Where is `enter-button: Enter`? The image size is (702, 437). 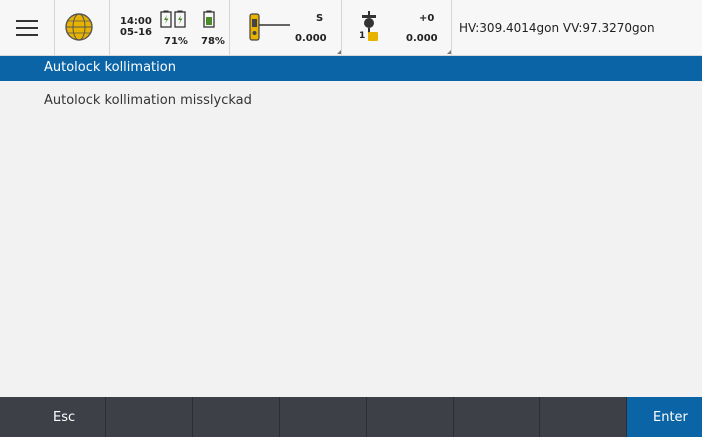
enter-button: Enter is located at coordinates (664, 417).